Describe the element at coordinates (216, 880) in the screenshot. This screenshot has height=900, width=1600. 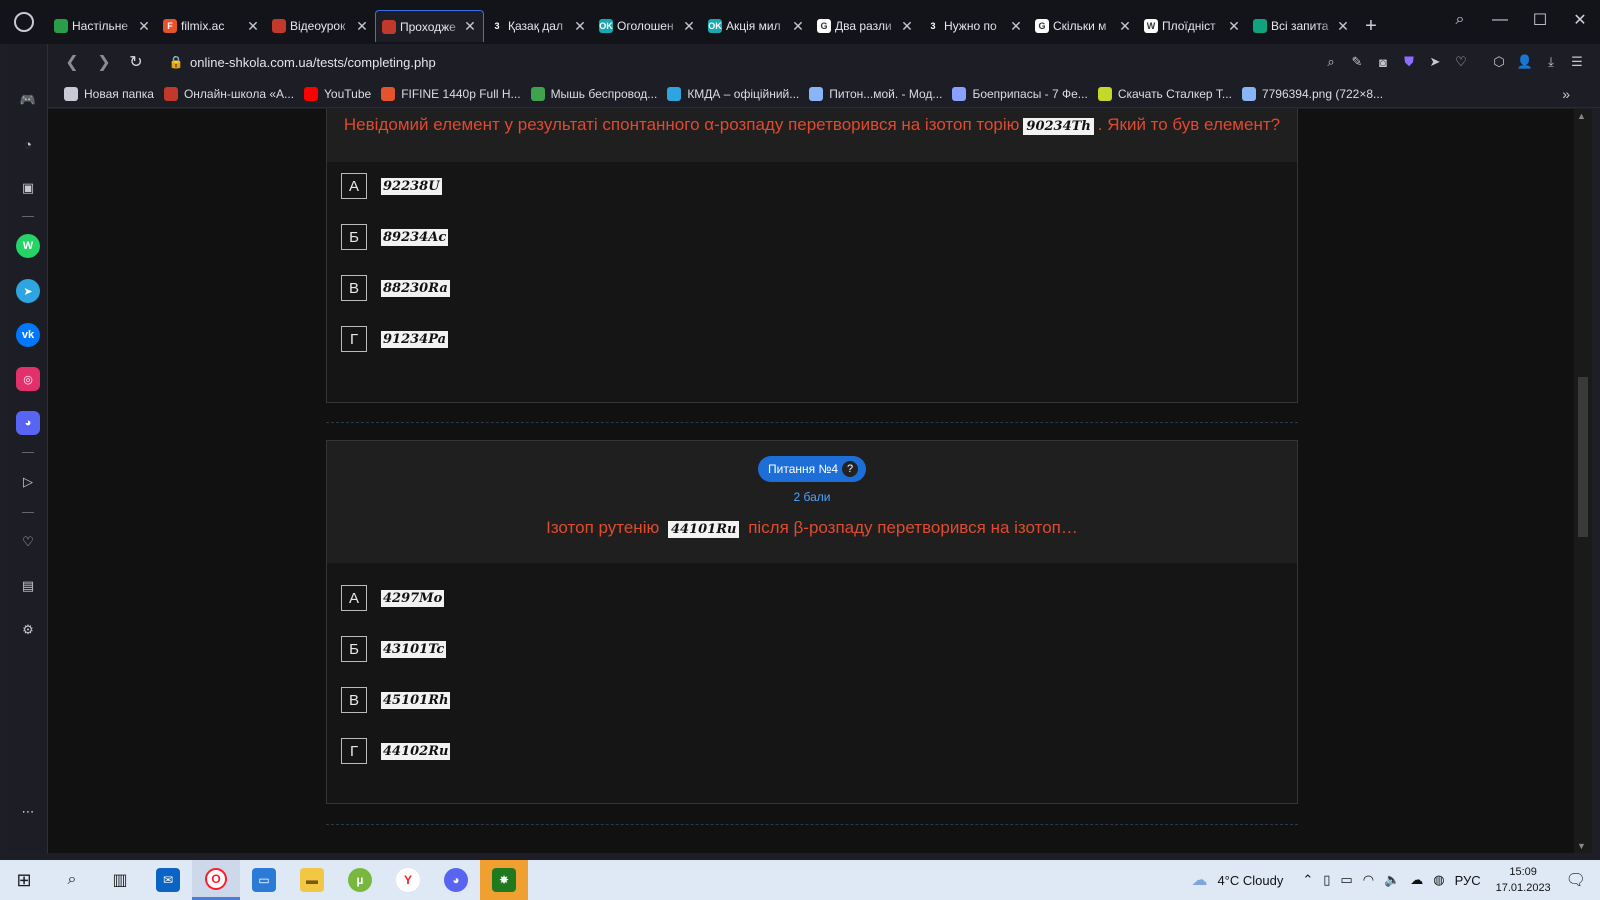
I see `opera-taskbar-icon: O` at that location.